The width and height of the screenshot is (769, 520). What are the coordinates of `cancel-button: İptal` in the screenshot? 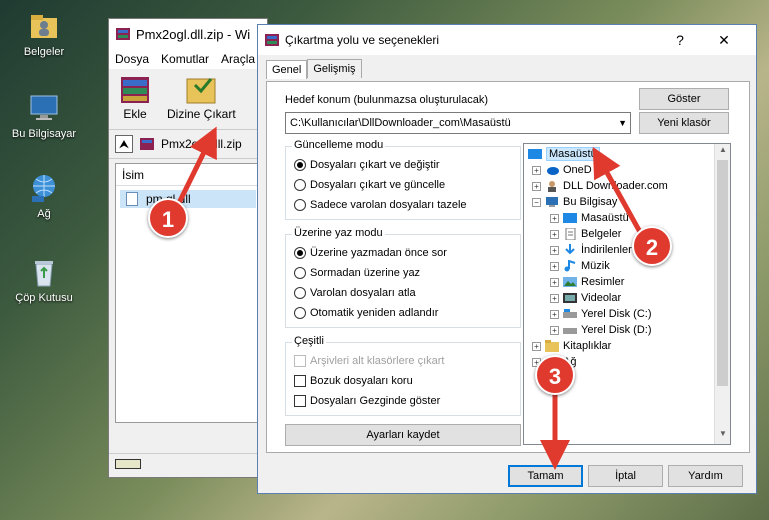 It's located at (625, 476).